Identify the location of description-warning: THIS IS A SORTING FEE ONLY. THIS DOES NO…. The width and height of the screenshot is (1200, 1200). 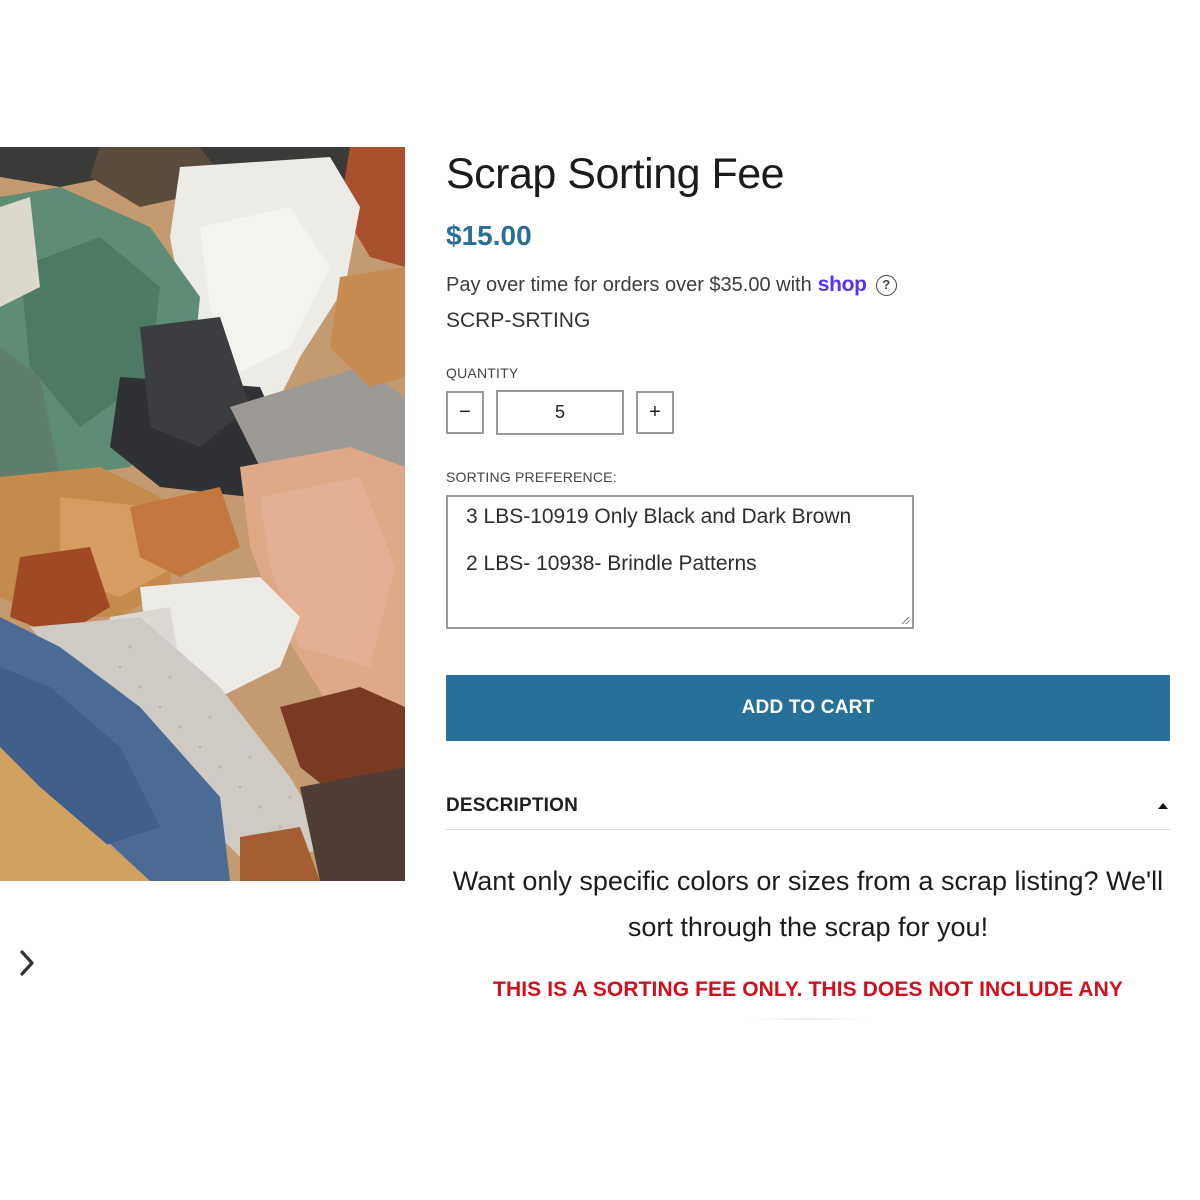
(808, 989).